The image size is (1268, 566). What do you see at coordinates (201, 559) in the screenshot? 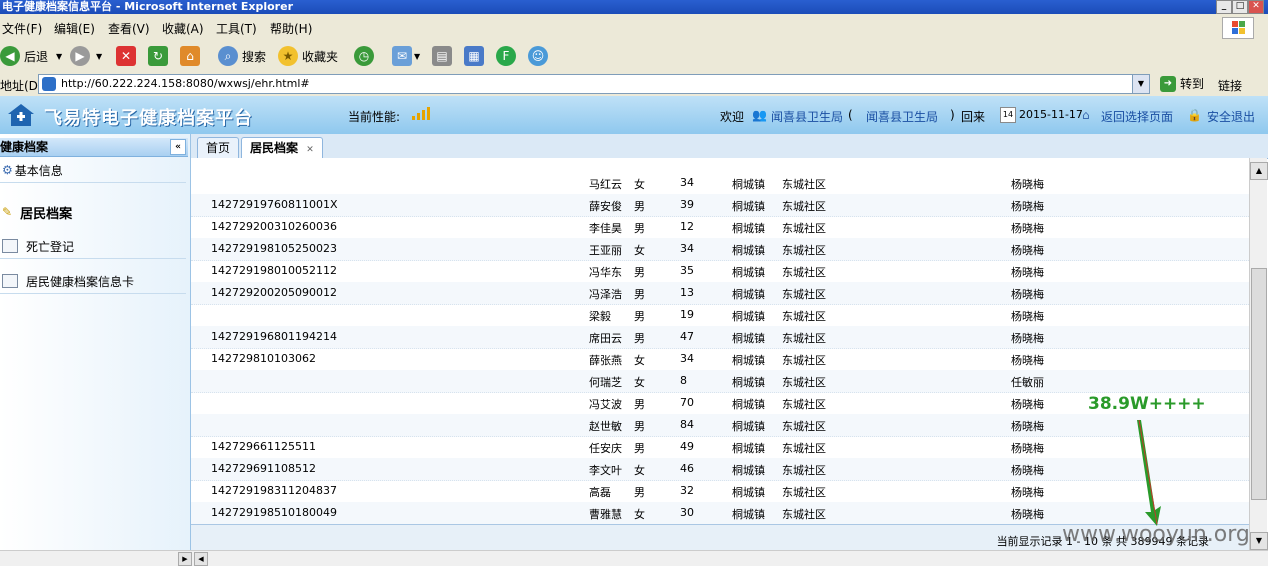
I see `scroll-left-icon: ◀` at bounding box center [201, 559].